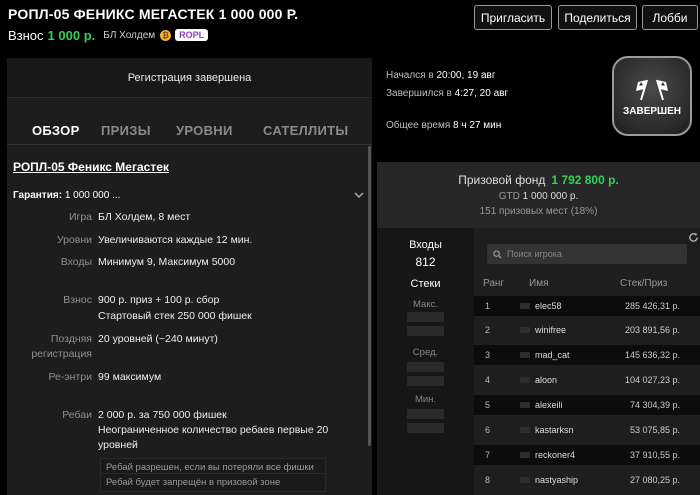 This screenshot has width=700, height=495. What do you see at coordinates (513, 17) in the screenshot?
I see `invite-button: Пригласить` at bounding box center [513, 17].